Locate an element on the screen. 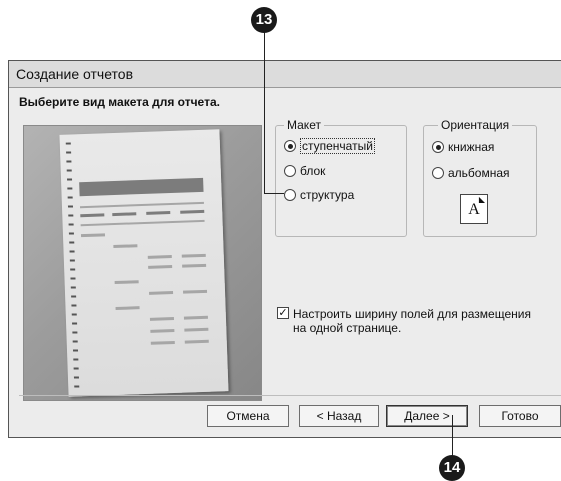  page-icon-letter: A is located at coordinates (474, 209).